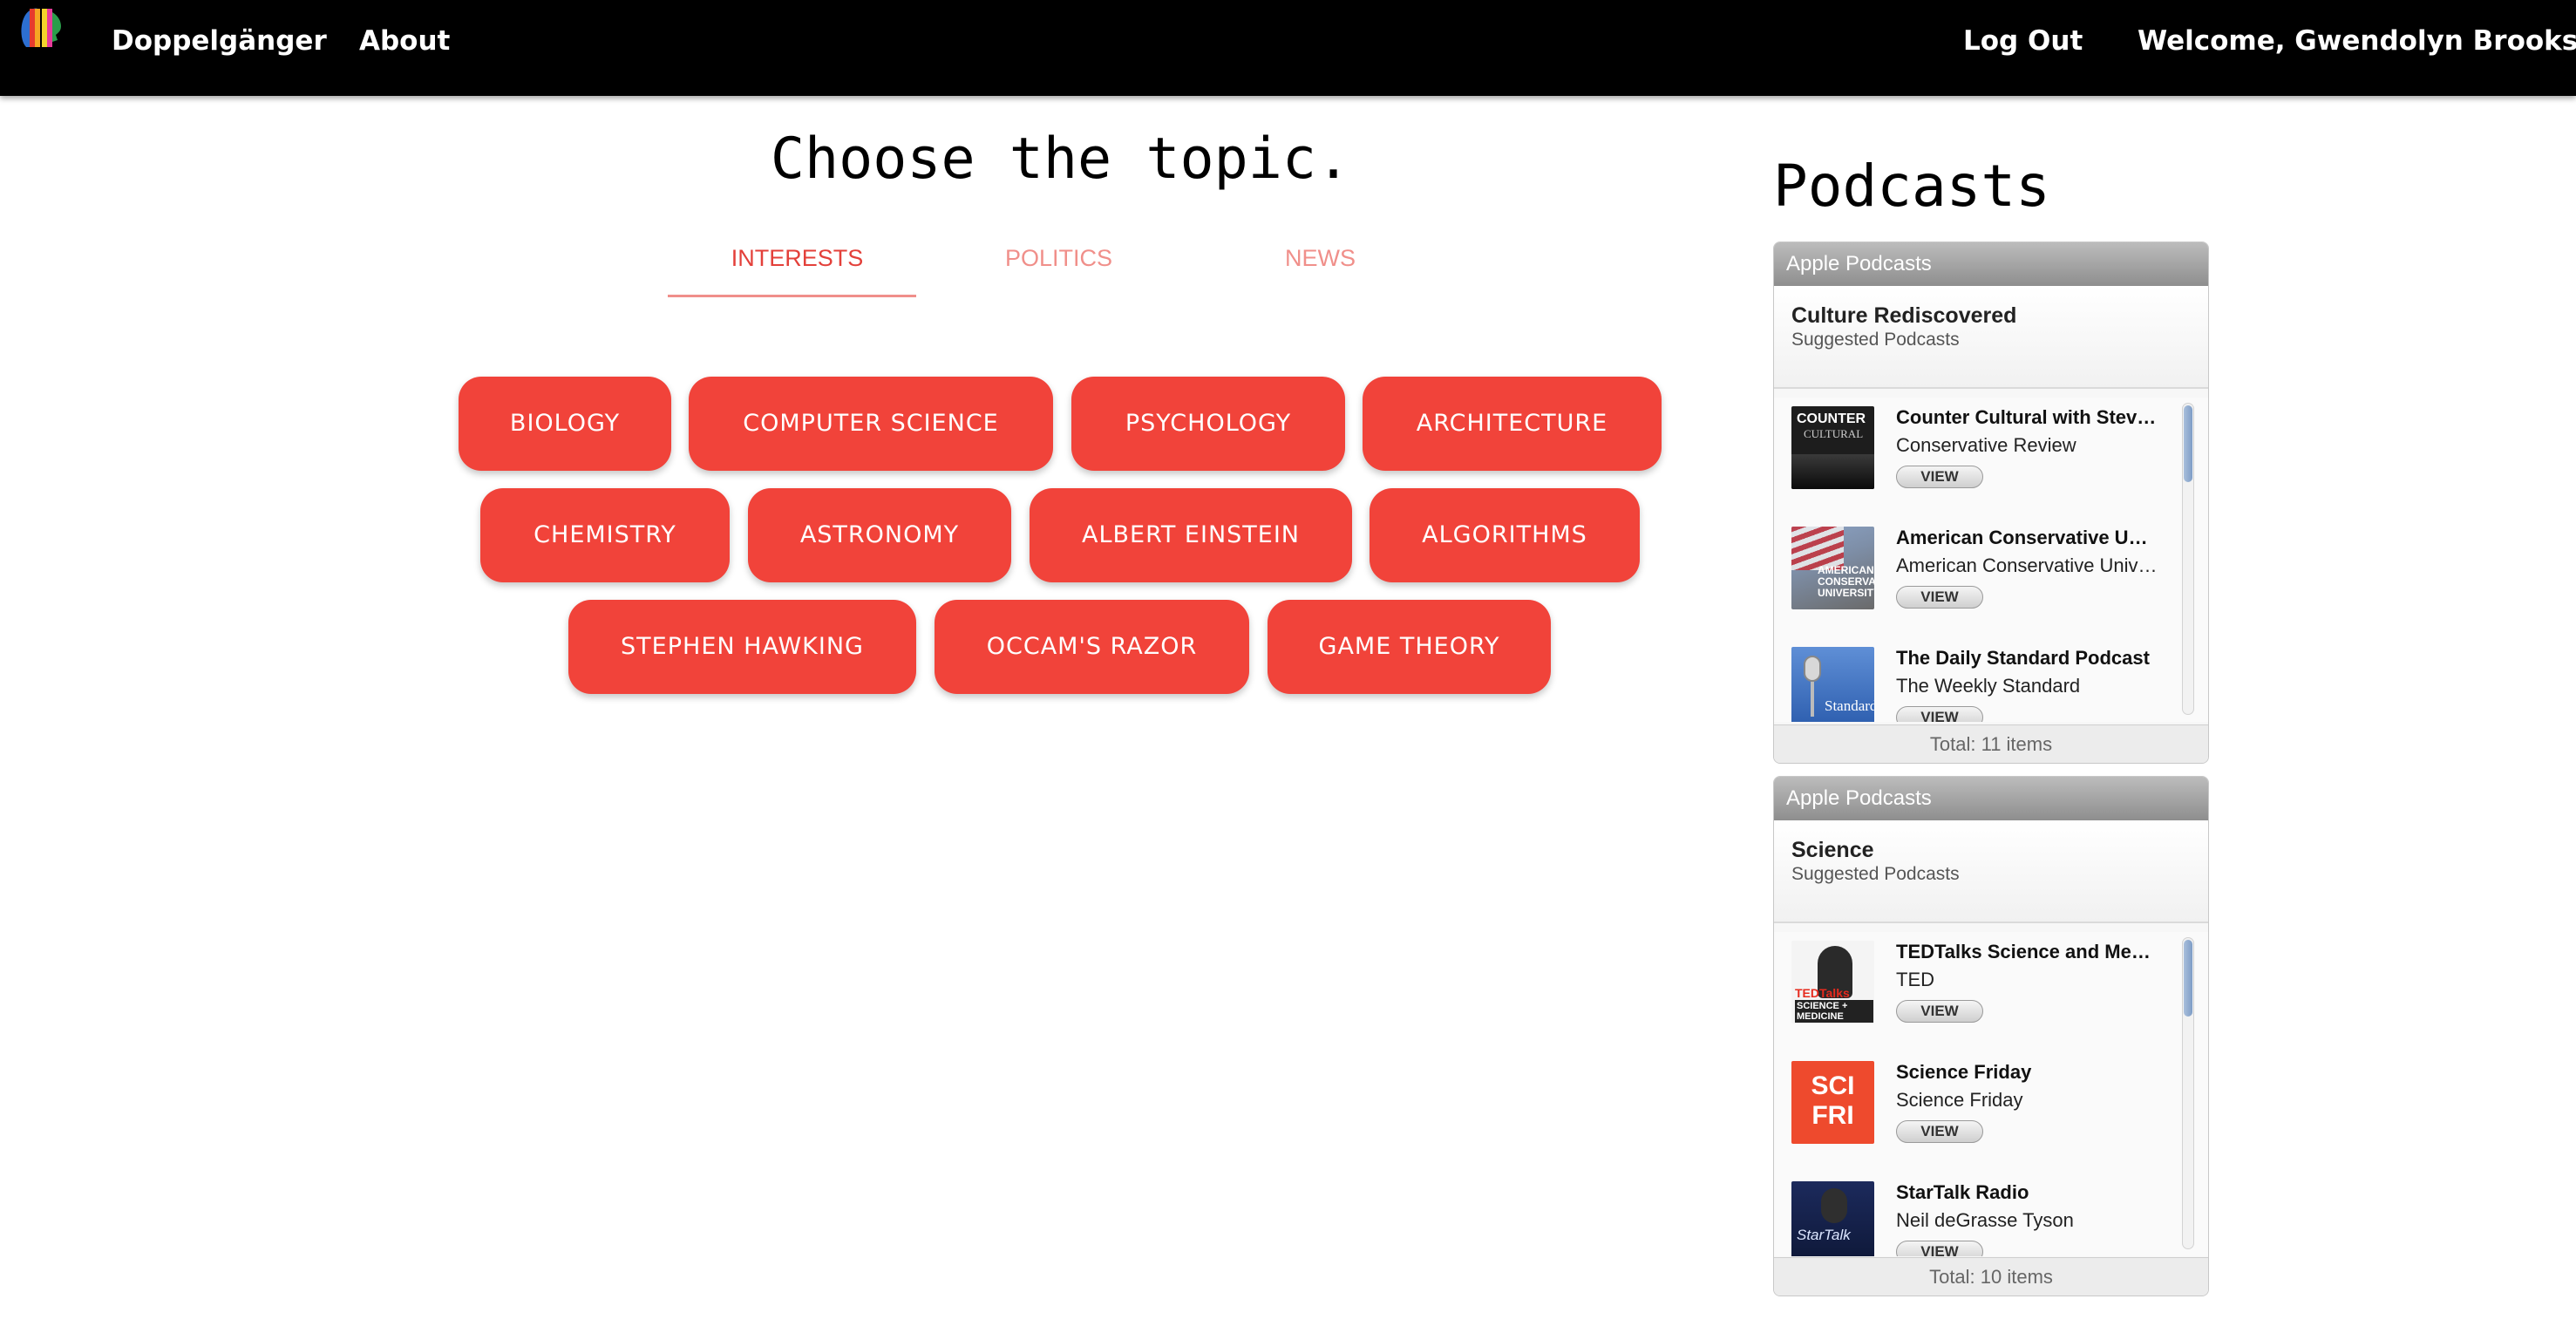 The width and height of the screenshot is (2576, 1333). I want to click on podcast-title: The Daily Standard Podcast, so click(2027, 658).